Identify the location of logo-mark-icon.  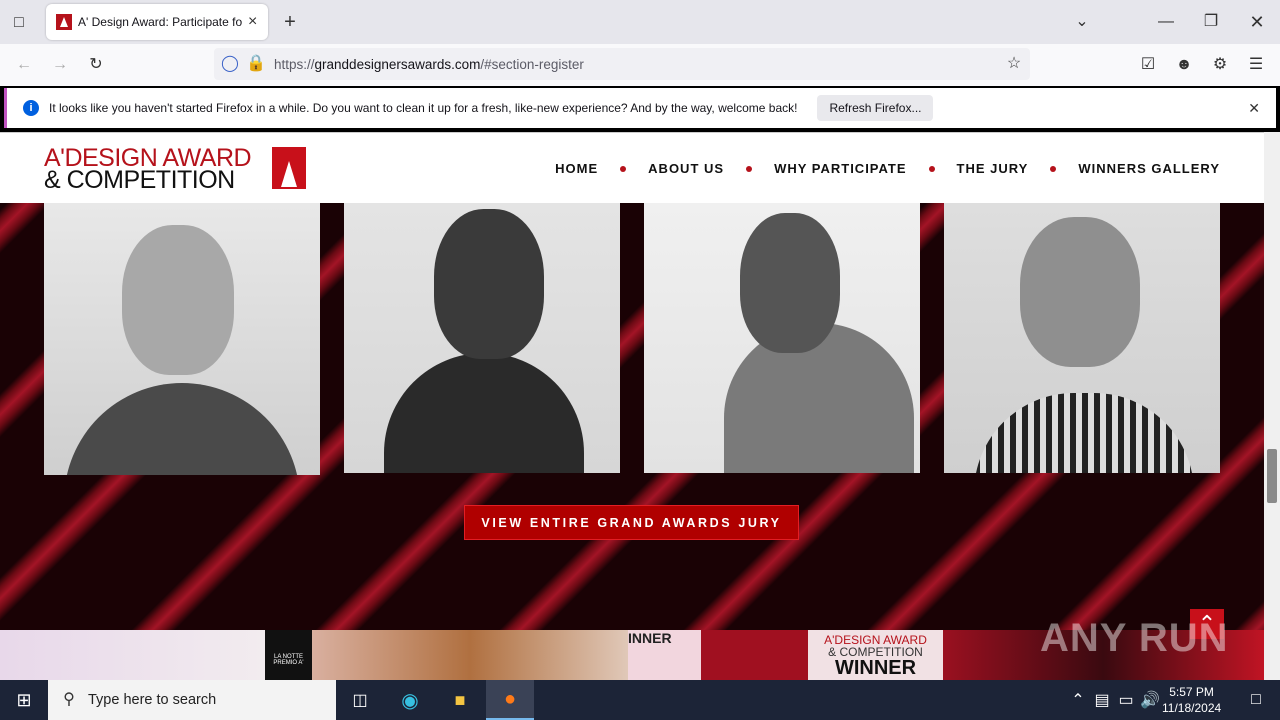
(289, 168).